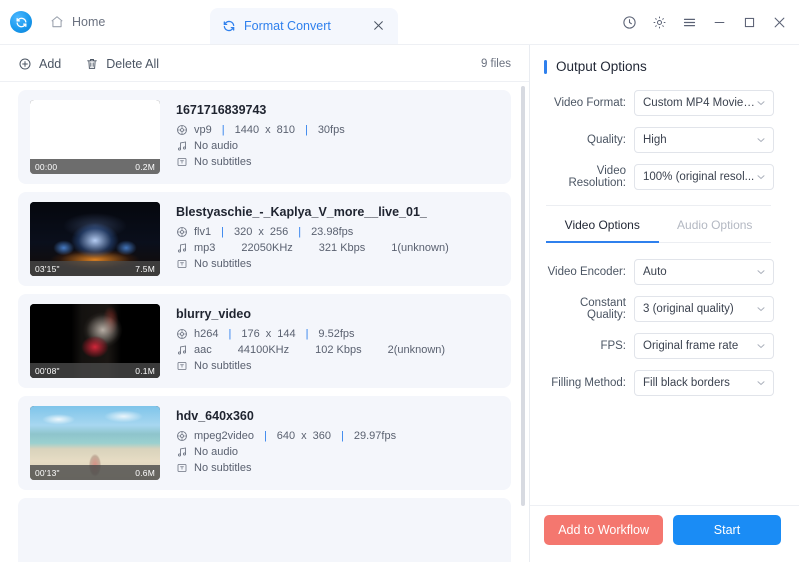 The width and height of the screenshot is (799, 562). I want to click on minimize-icon, so click(719, 22).